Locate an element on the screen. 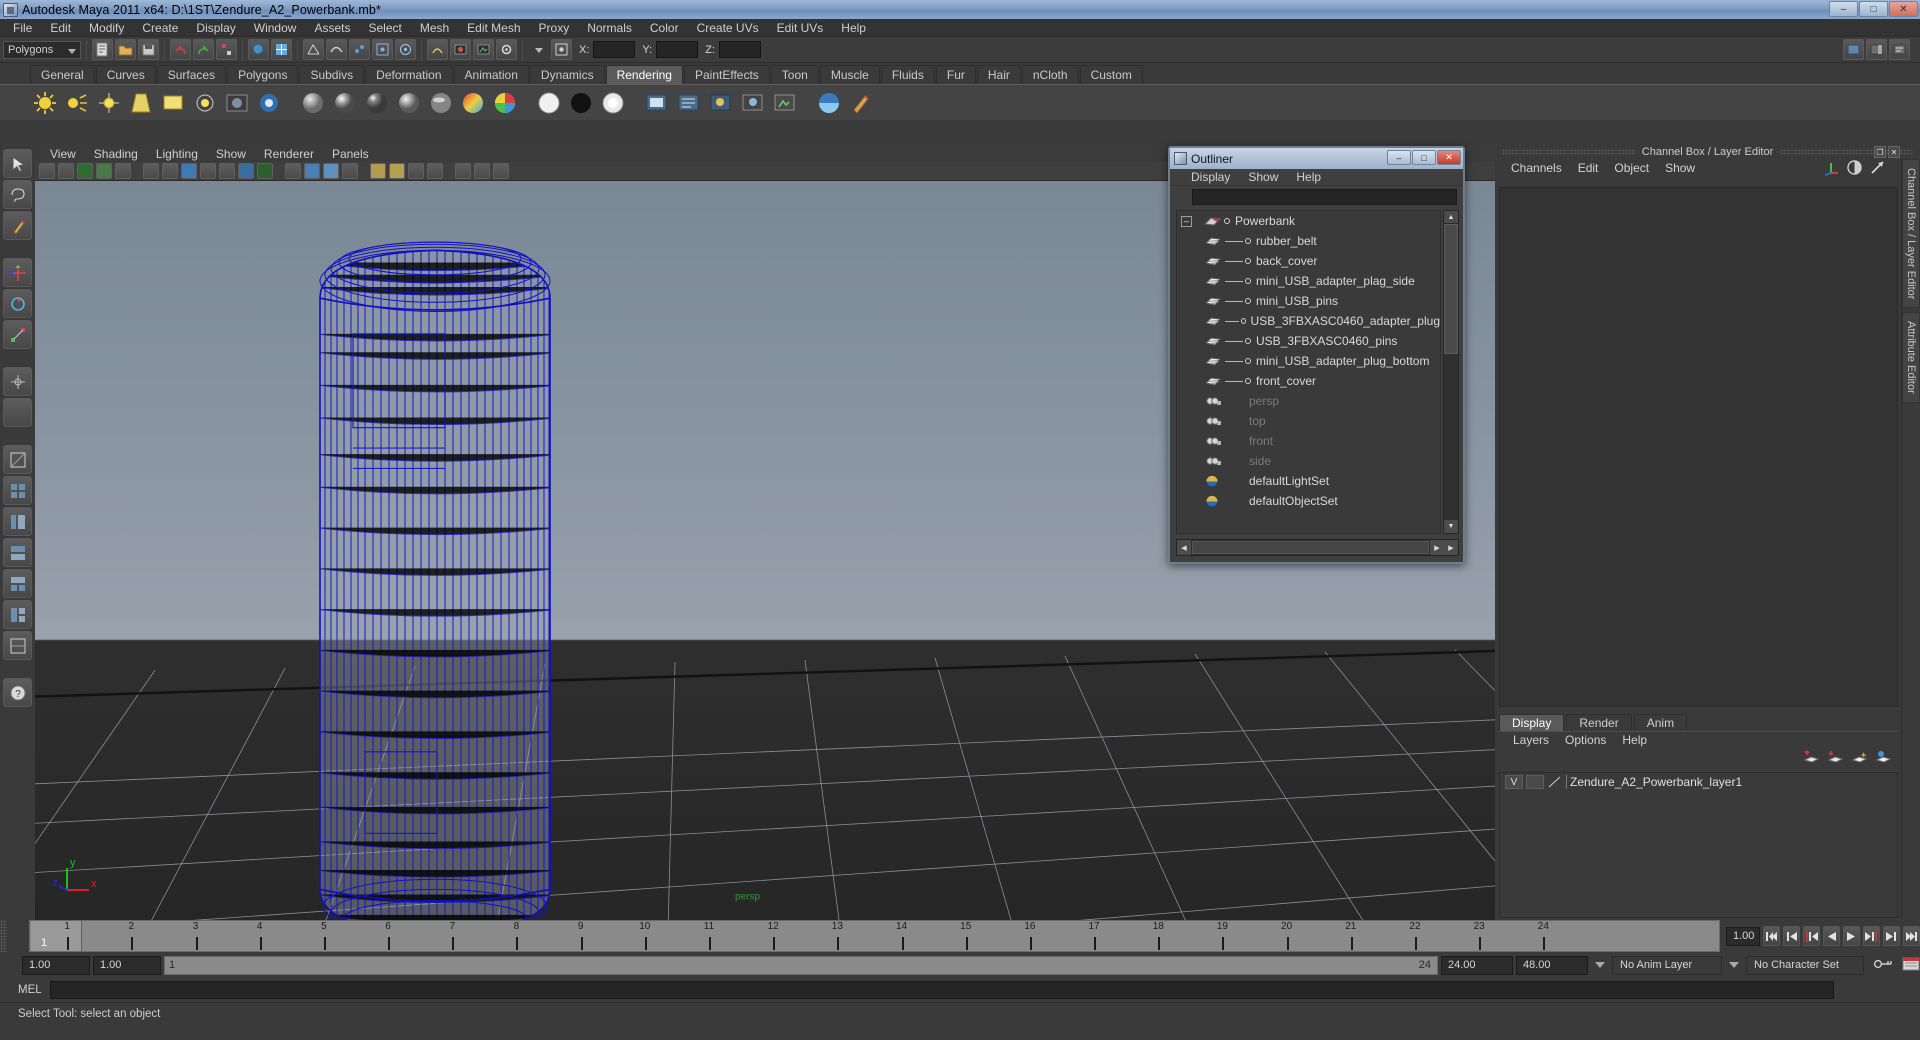 The height and width of the screenshot is (1040, 1920). outliner-window-controls: – □ ✕ is located at coordinates (1424, 157).